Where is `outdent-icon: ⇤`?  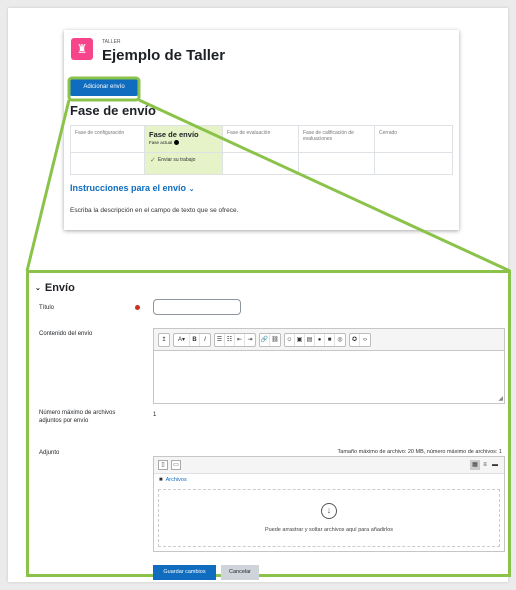
outdent-icon: ⇤ is located at coordinates (240, 339).